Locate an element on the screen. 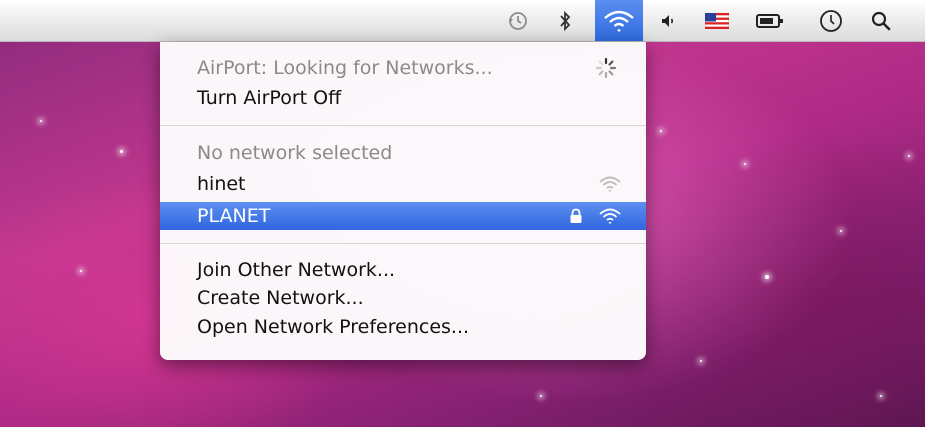 The image size is (925, 427). no-network-selected: No network selected is located at coordinates (403, 153).